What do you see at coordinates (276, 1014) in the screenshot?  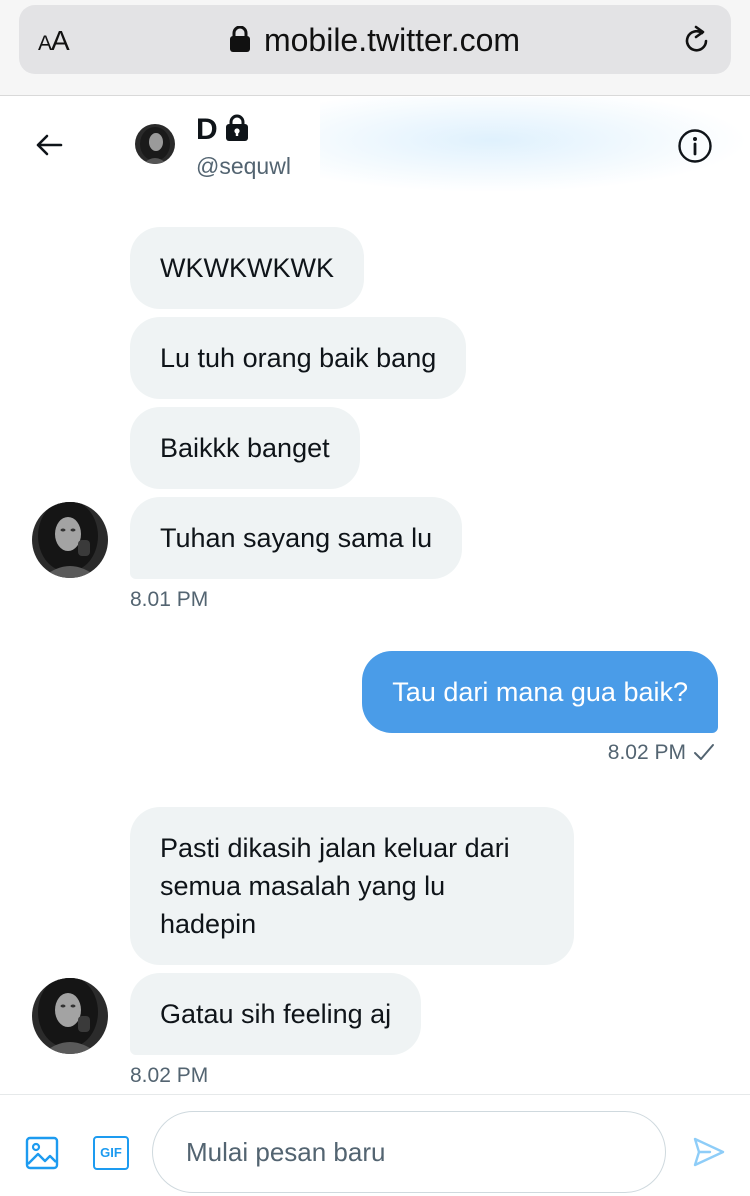 I see `message-bubble: Gatau sih feeling aj` at bounding box center [276, 1014].